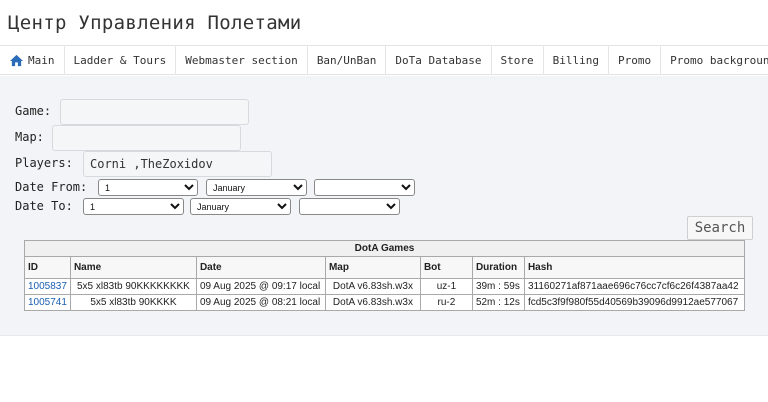  What do you see at coordinates (260, 267) in the screenshot?
I see `header-date: Date` at bounding box center [260, 267].